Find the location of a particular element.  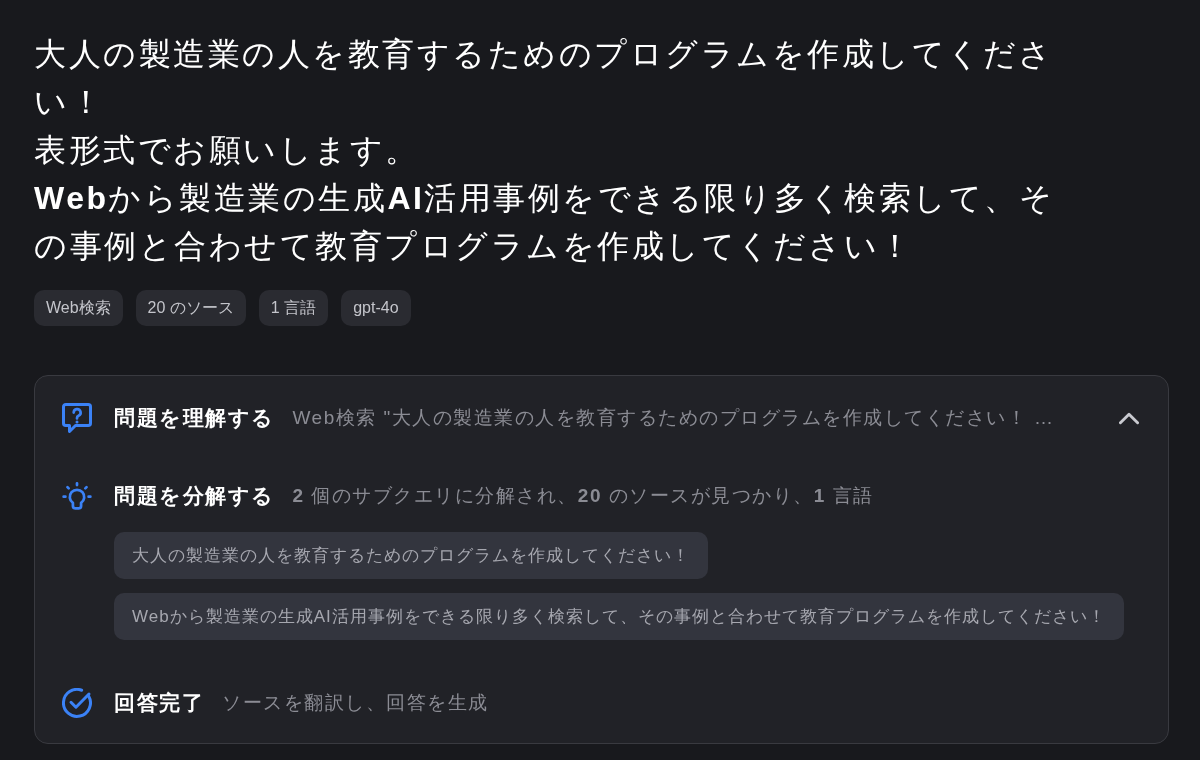

prompt-text: 大人の製造業の人を教育するためのプログラムを作成してください！ is located at coordinates (544, 78).